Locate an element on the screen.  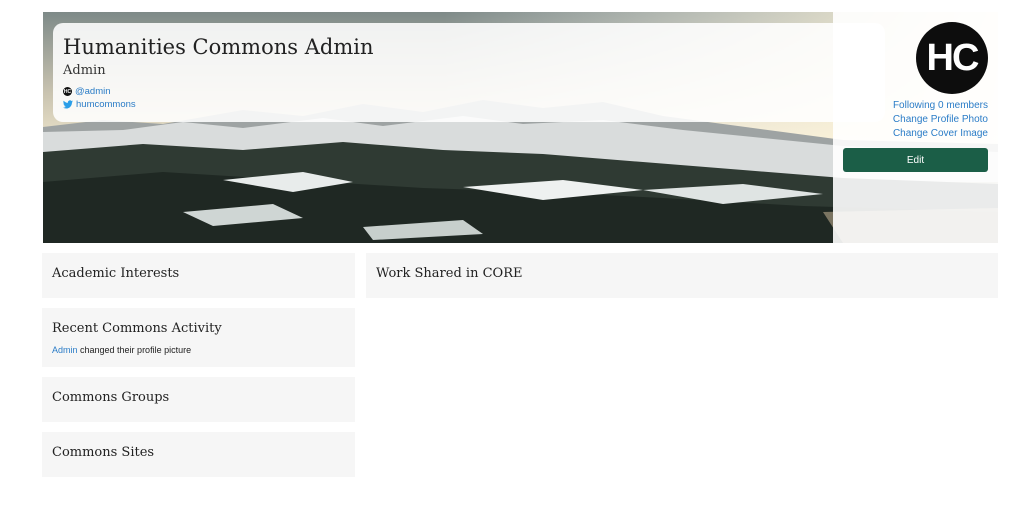
hc-handle-link: HC @admin is located at coordinates (87, 91).